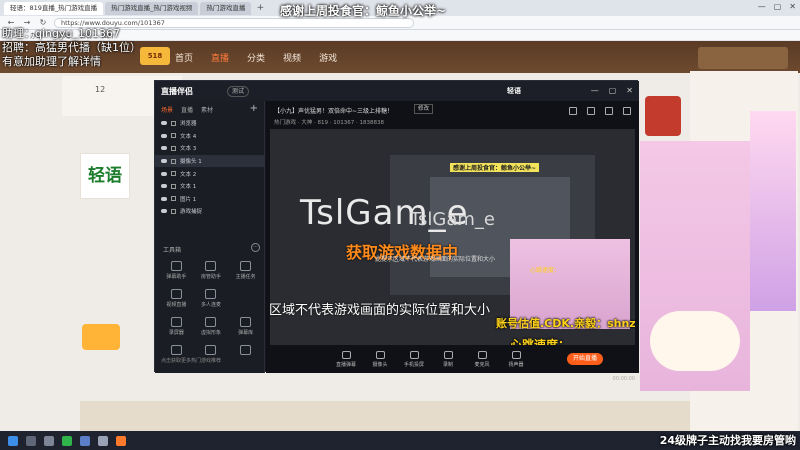 The height and width of the screenshot is (450, 800). What do you see at coordinates (254, 108) in the screenshot?
I see `add-source-icon: +` at bounding box center [254, 108].